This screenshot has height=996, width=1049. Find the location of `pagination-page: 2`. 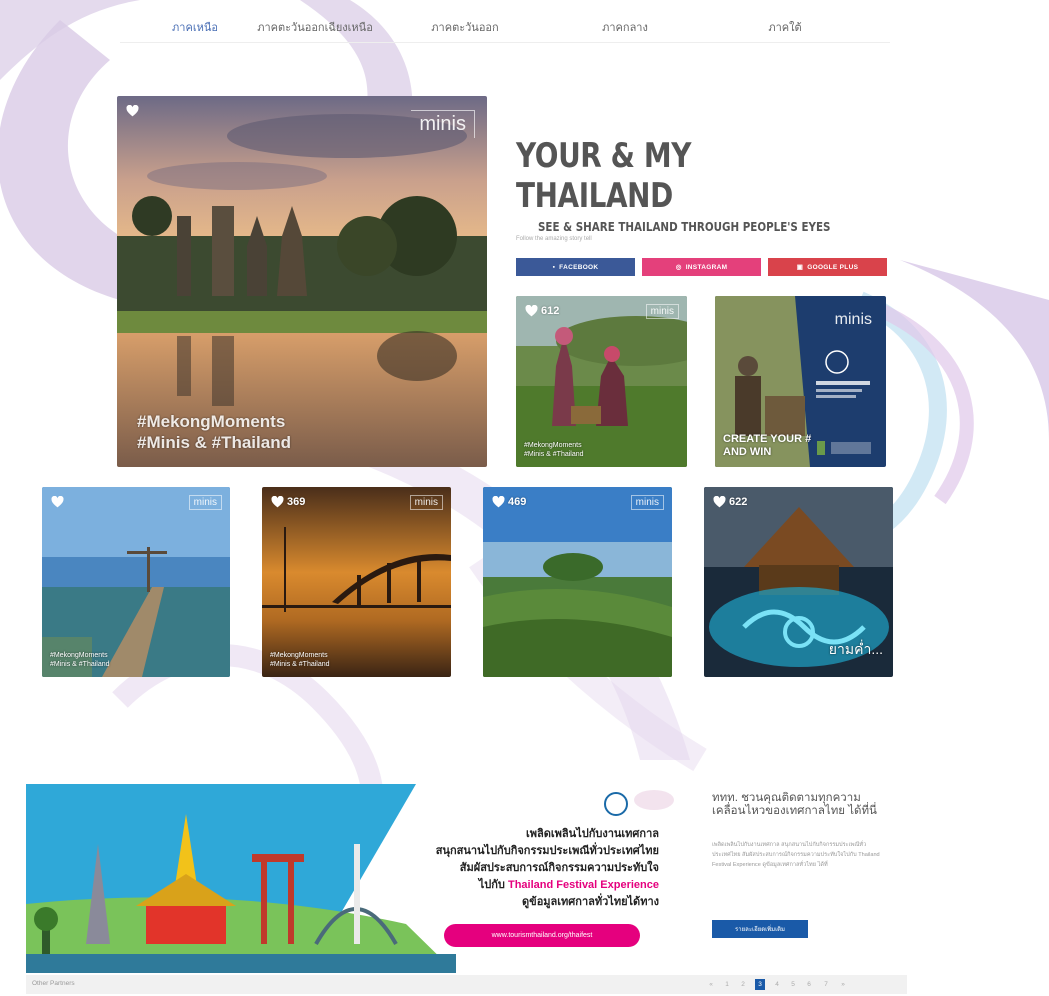

pagination-page: 2 is located at coordinates (743, 984).